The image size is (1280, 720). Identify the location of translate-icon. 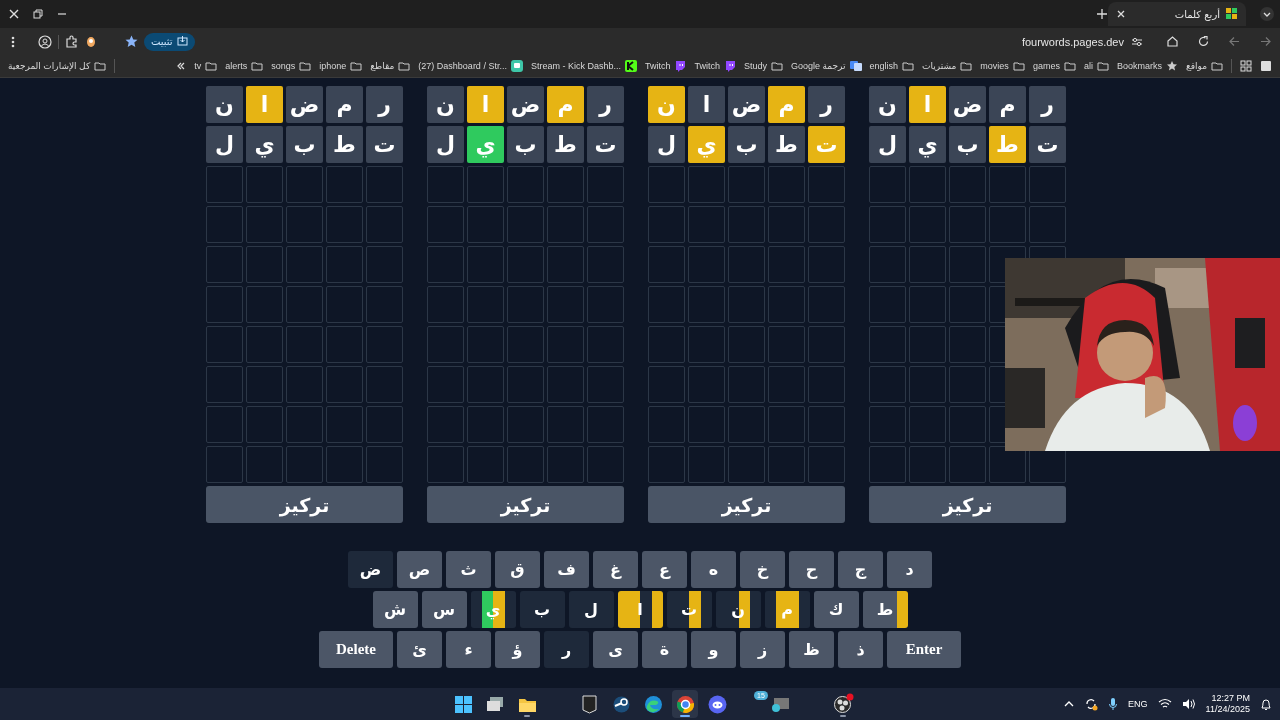
(855, 66).